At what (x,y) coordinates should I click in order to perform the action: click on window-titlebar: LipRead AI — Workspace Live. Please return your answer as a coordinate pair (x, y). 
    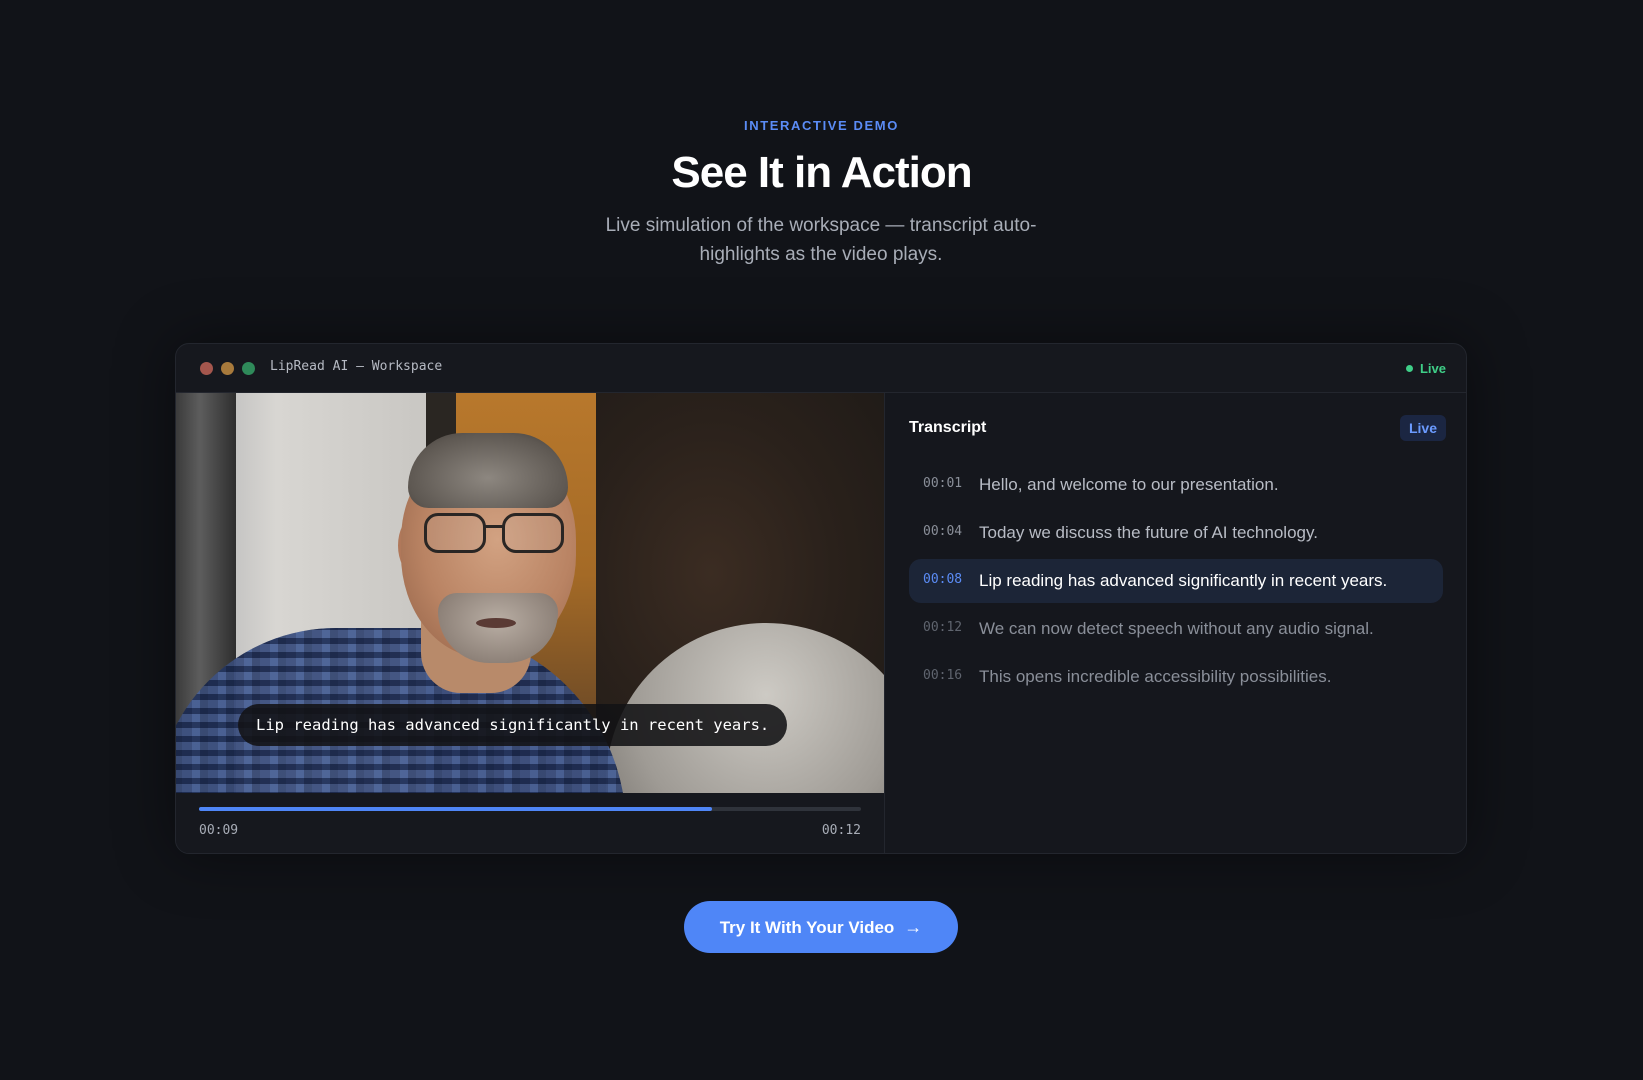
    Looking at the image, I should click on (821, 368).